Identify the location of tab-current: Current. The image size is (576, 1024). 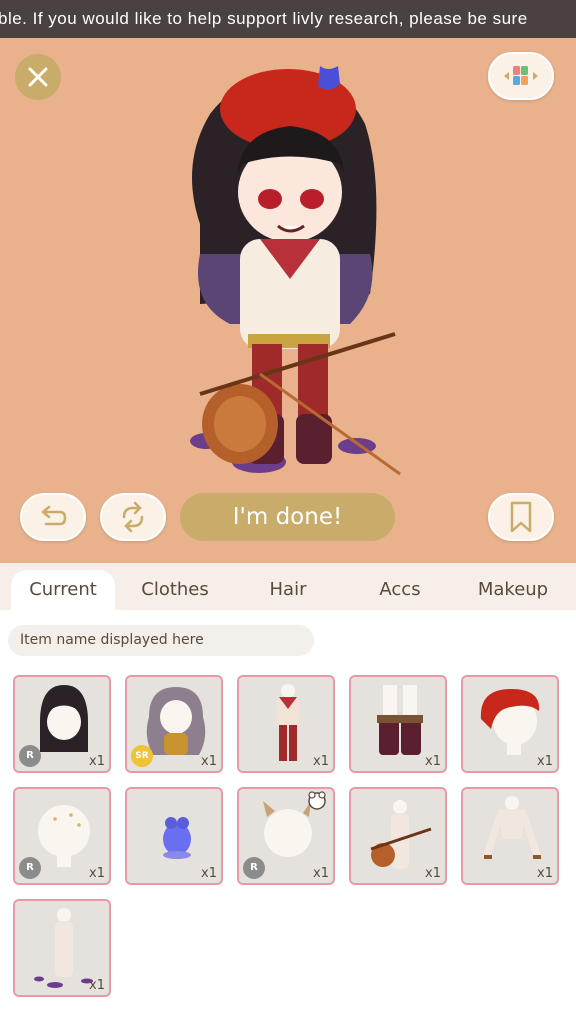
(63, 590).